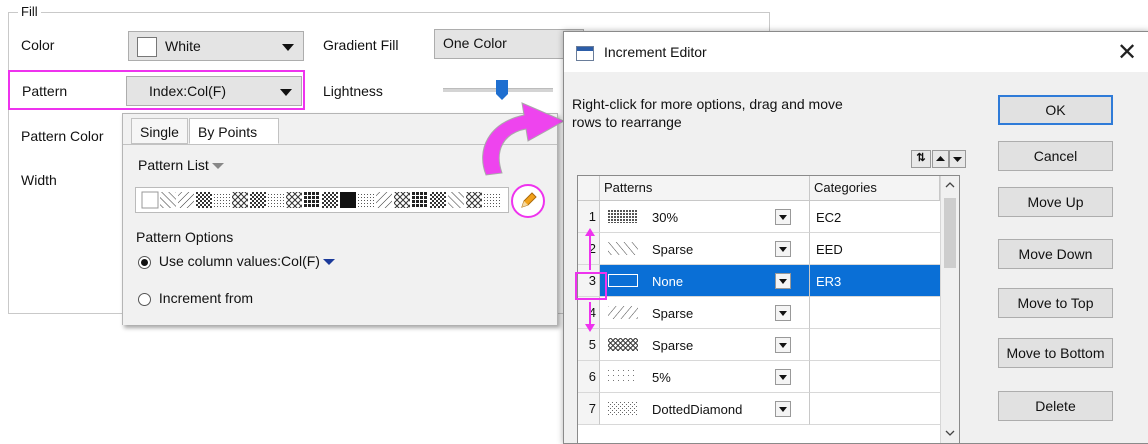 The width and height of the screenshot is (1148, 444). Describe the element at coordinates (668, 281) in the screenshot. I see `pattern-name: None` at that location.